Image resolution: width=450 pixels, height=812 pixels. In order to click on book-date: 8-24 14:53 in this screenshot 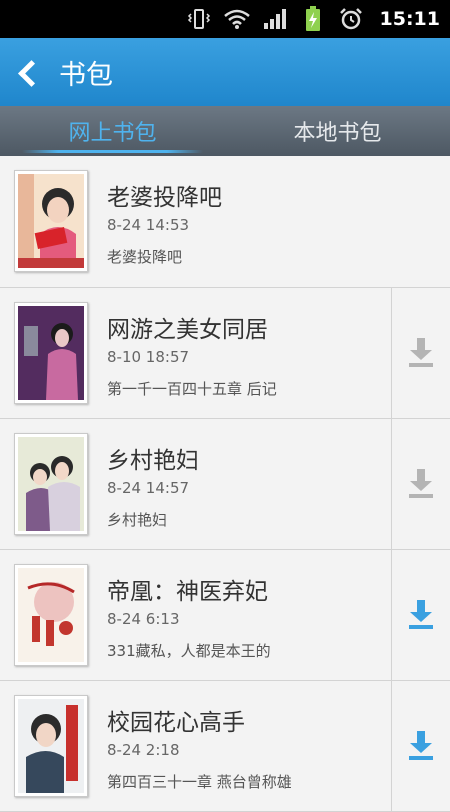, I will do `click(148, 225)`.